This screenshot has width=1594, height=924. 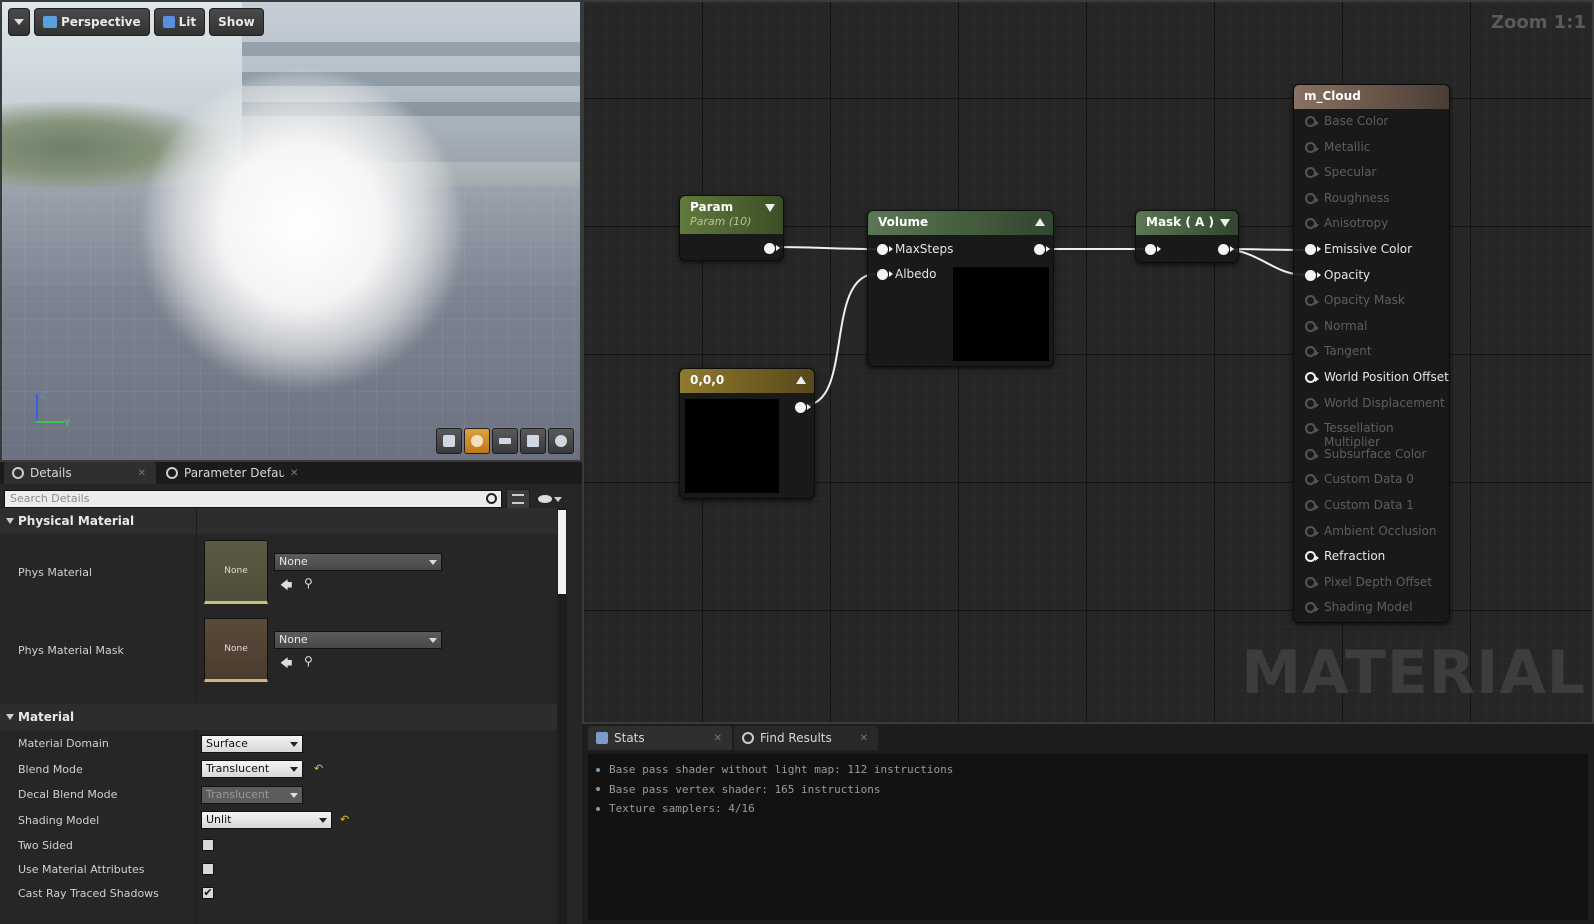 I want to click on sphere-preview-button, so click(x=477, y=441).